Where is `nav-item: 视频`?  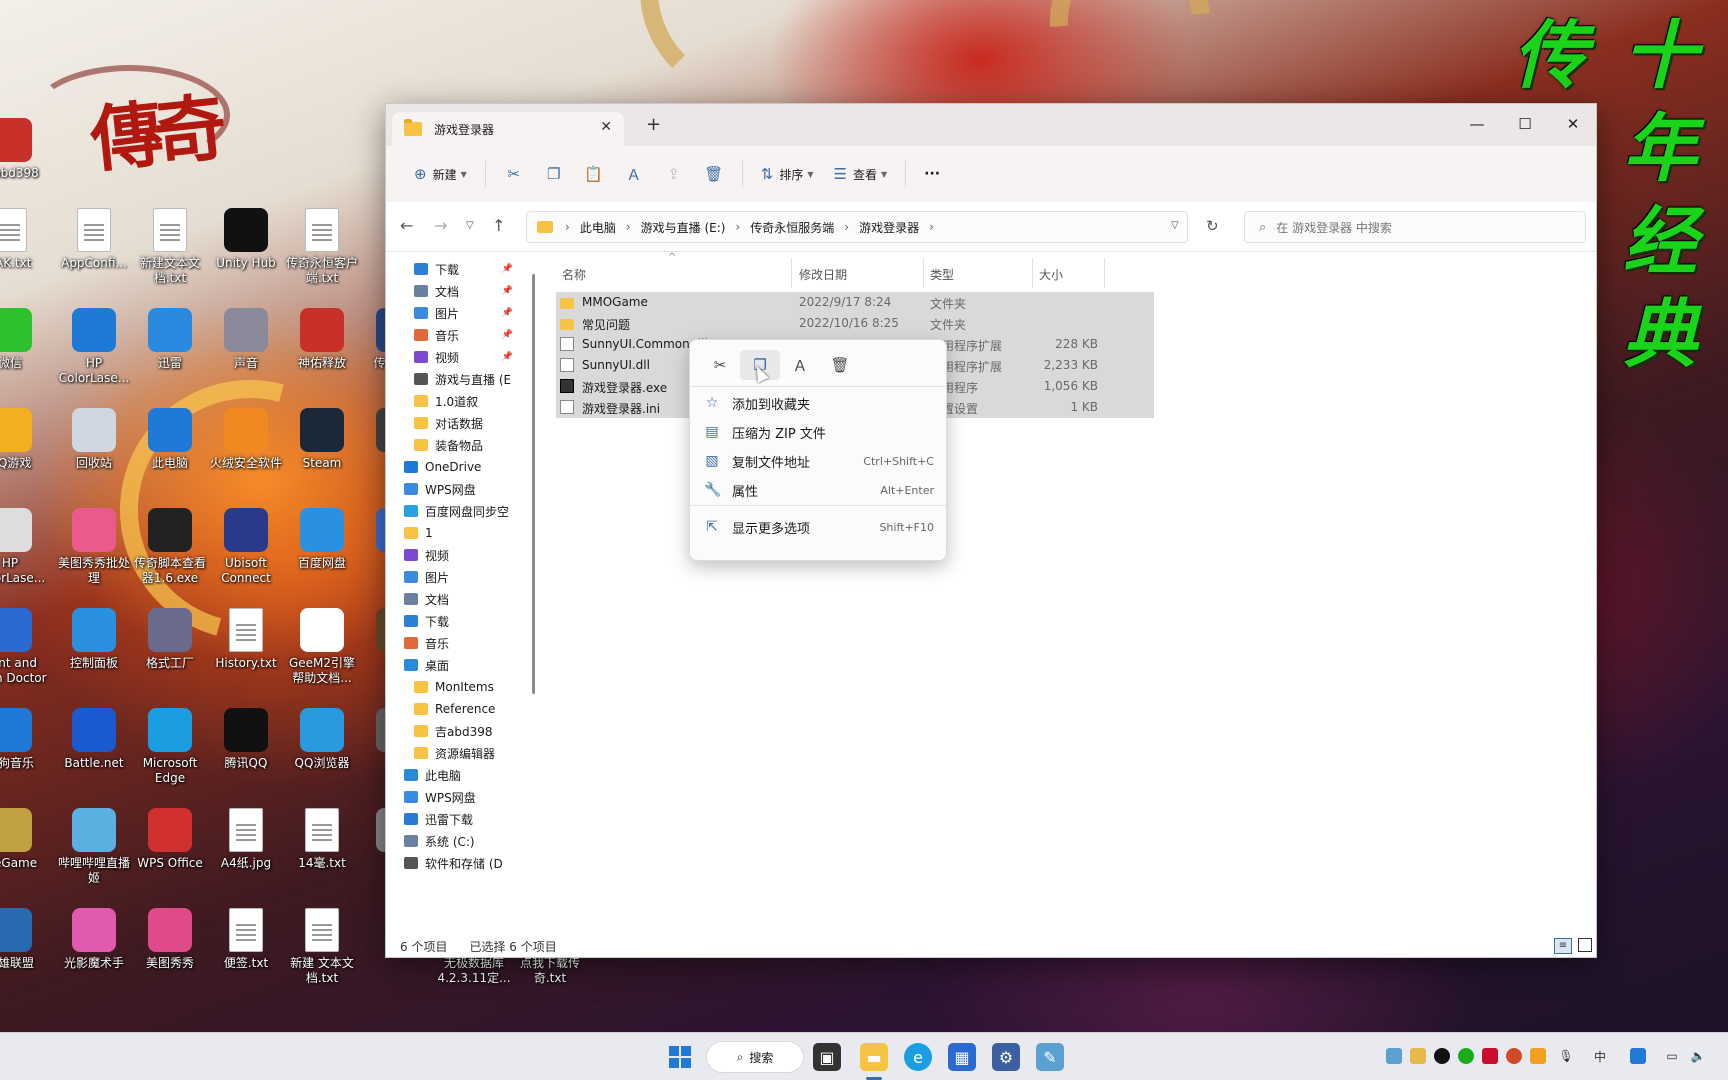 nav-item: 视频 is located at coordinates (453, 555).